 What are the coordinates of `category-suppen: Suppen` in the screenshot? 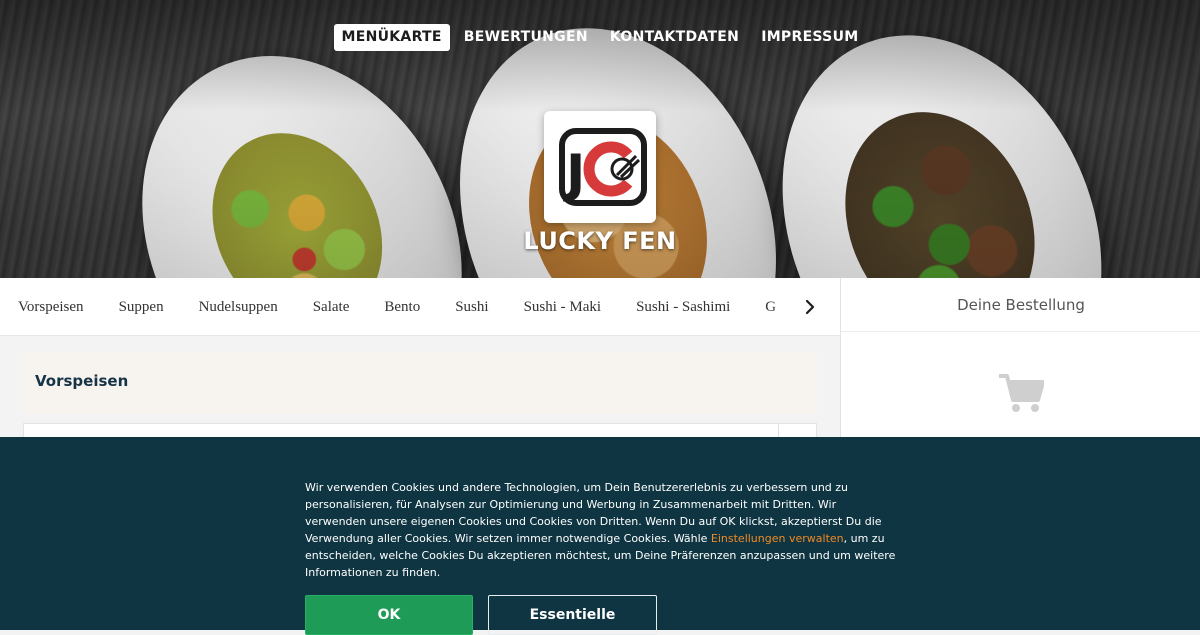 It's located at (141, 306).